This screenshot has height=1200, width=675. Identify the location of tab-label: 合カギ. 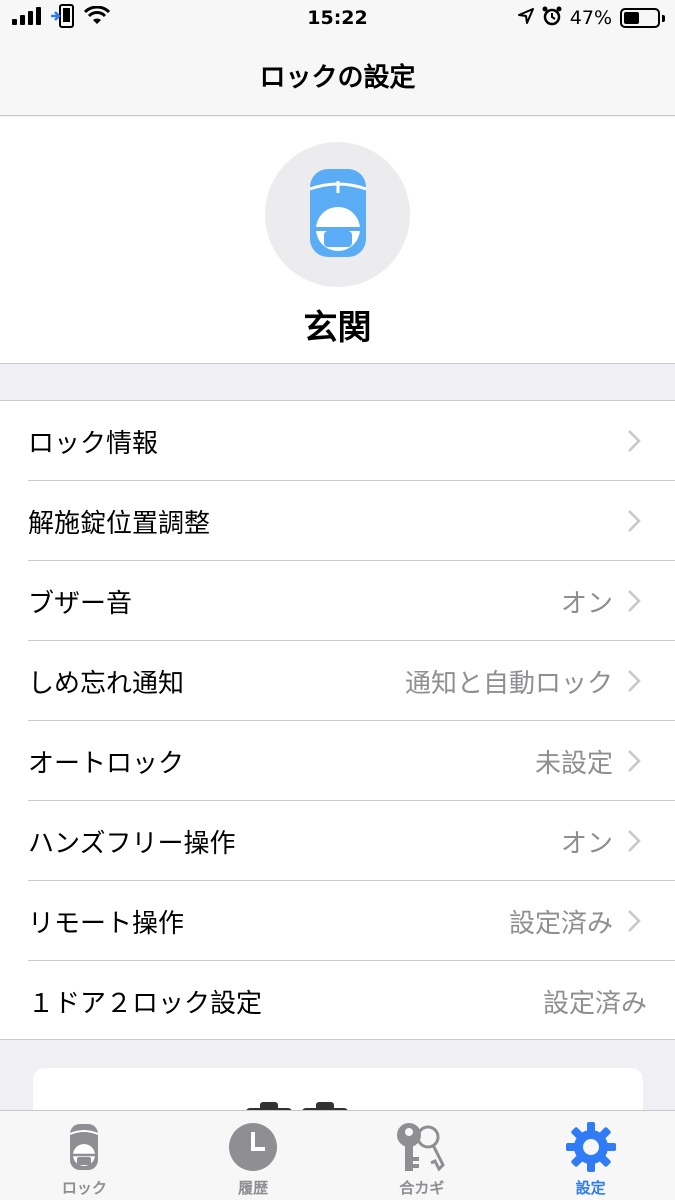
(422, 1188).